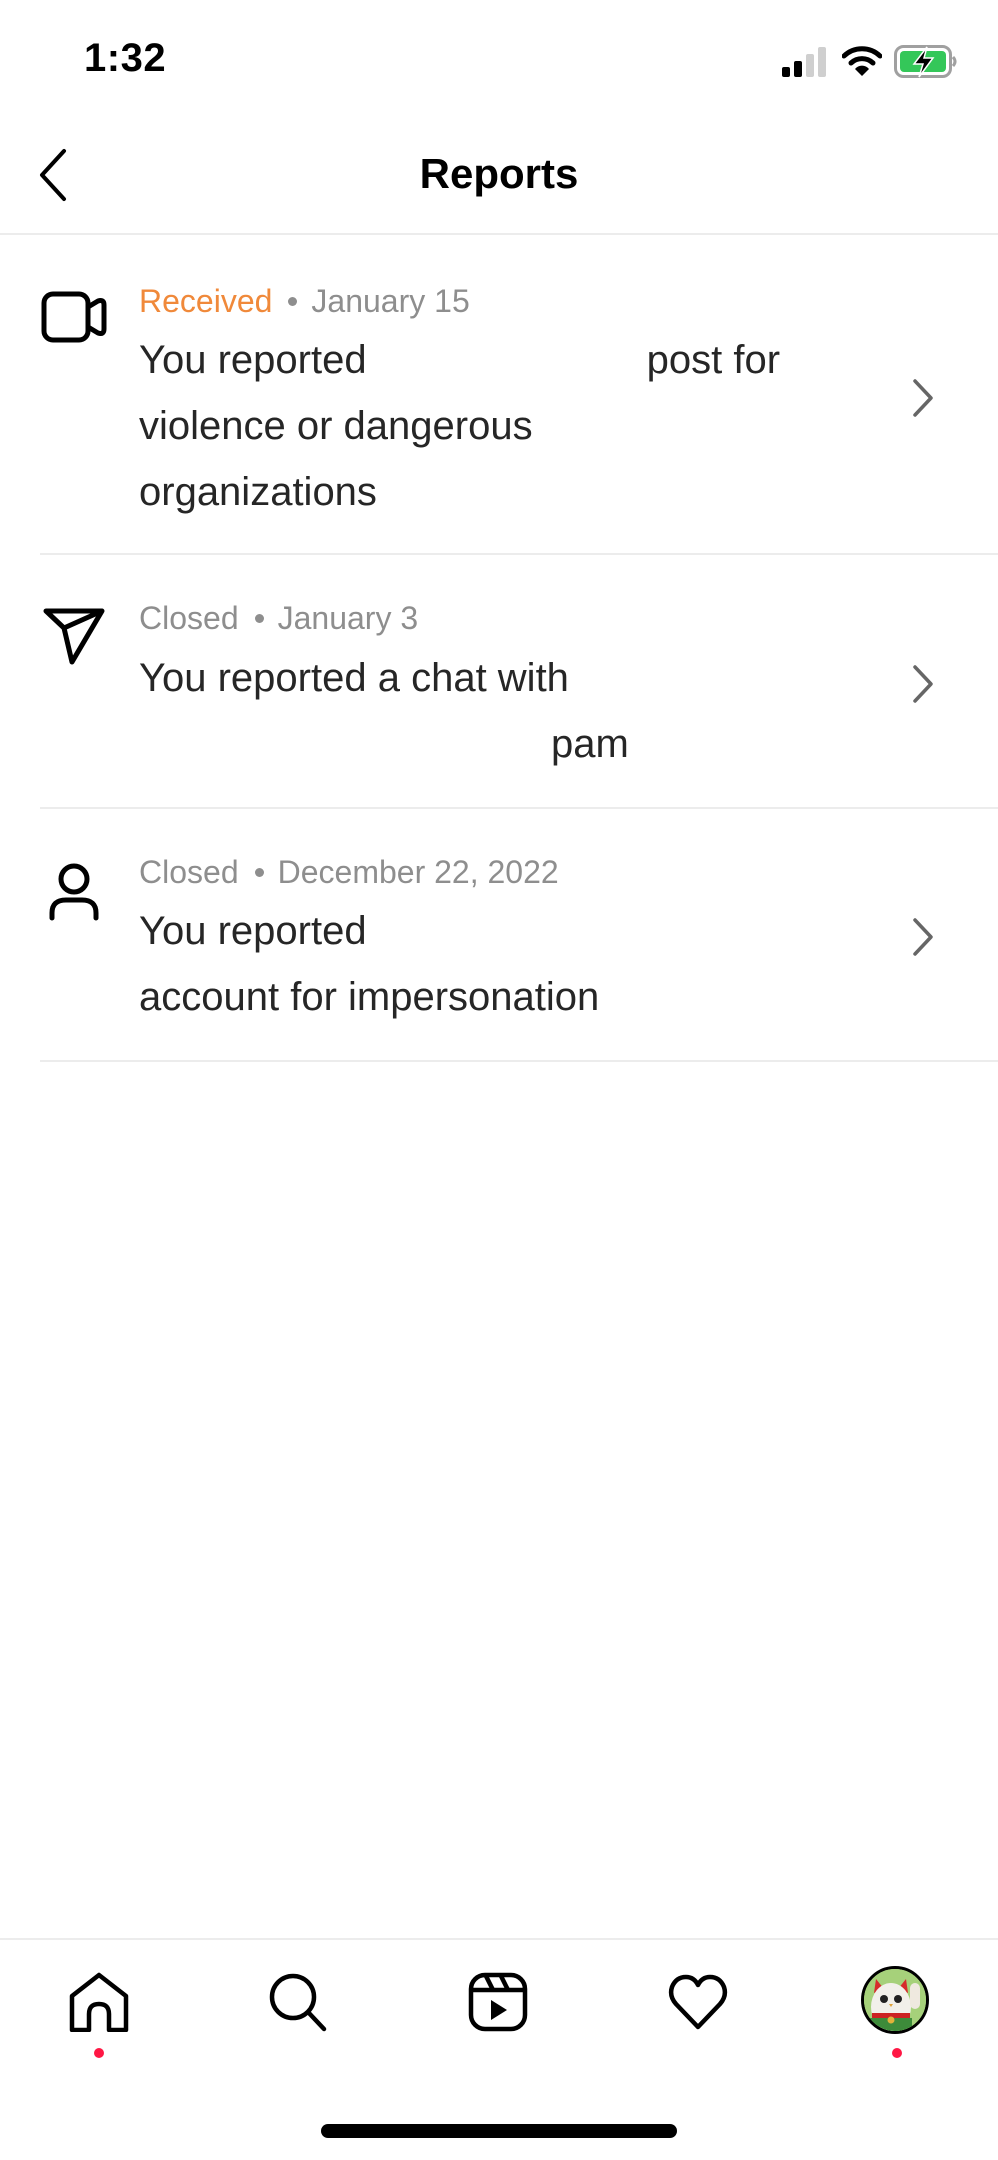  I want to click on wifi-icon, so click(862, 61).